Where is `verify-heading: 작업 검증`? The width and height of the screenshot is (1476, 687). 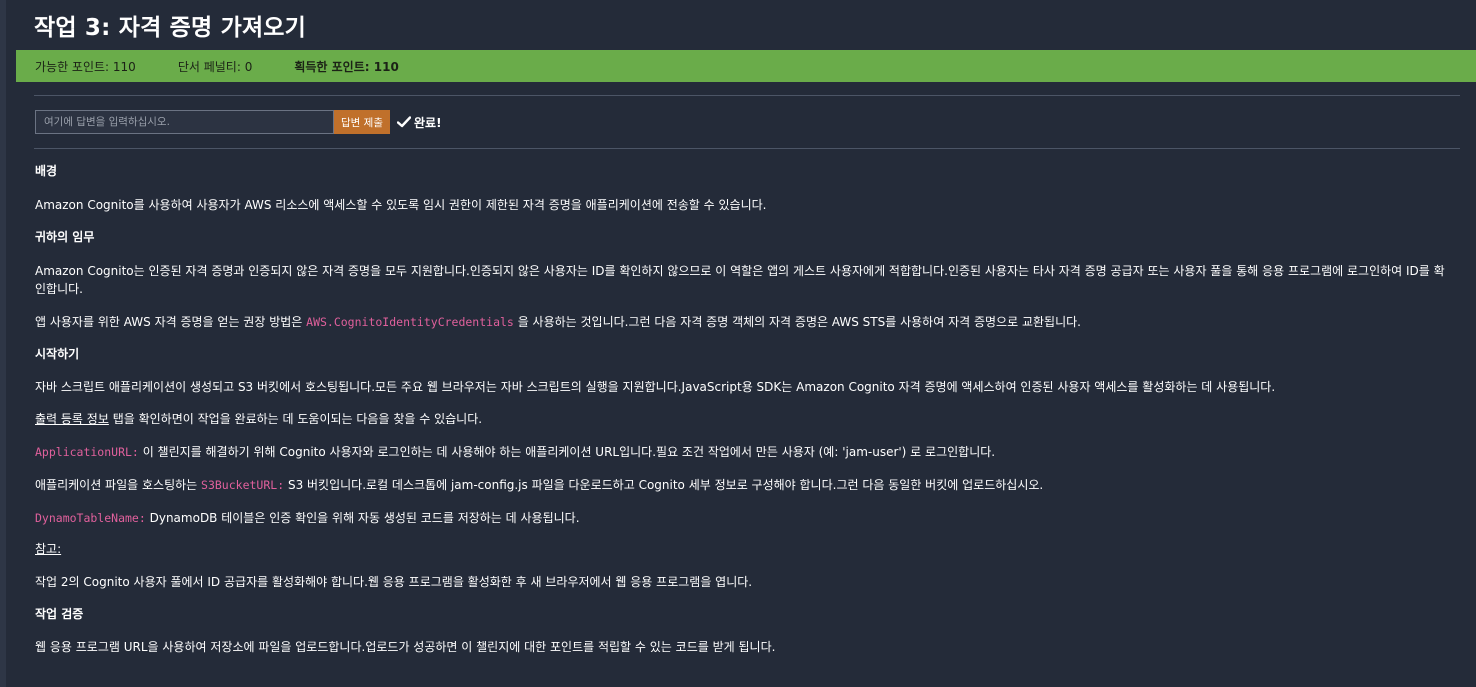
verify-heading: 작업 검증 is located at coordinates (59, 614).